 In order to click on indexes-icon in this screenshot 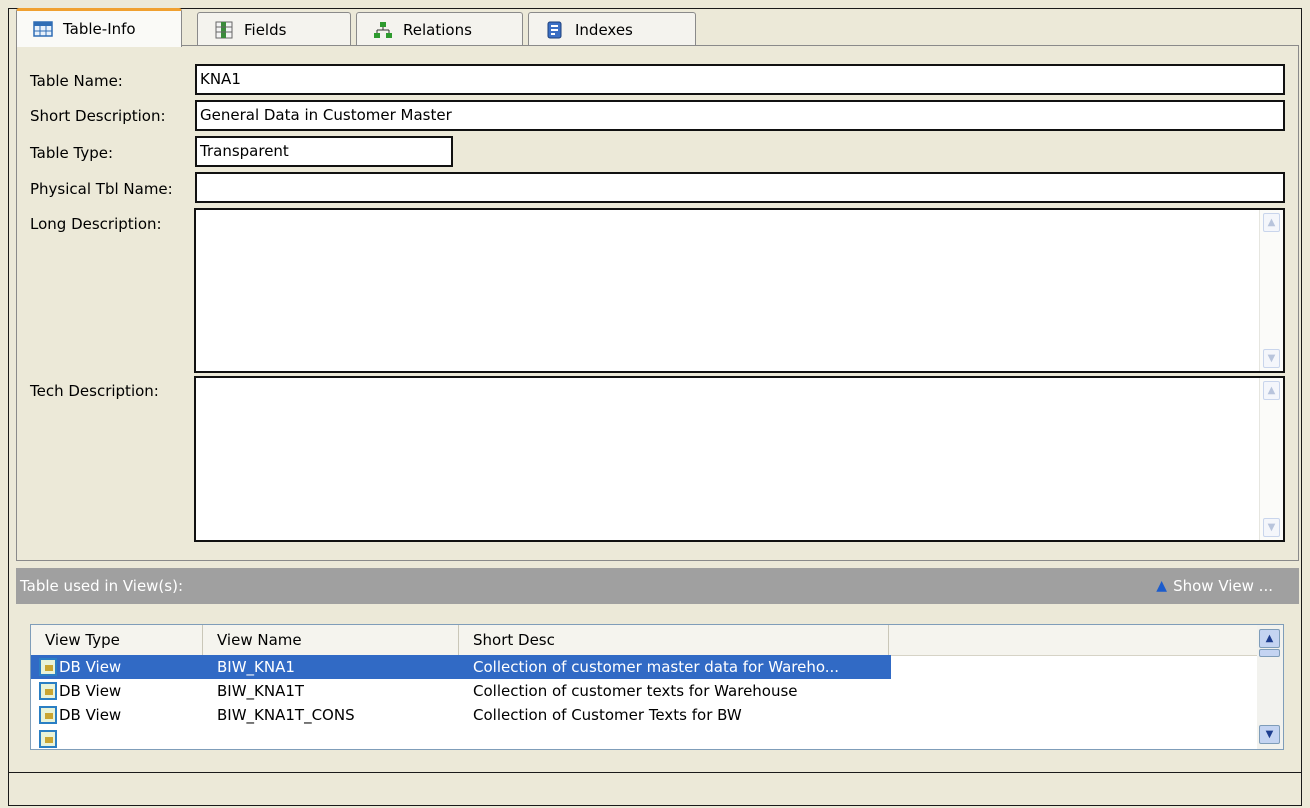, I will do `click(555, 30)`.